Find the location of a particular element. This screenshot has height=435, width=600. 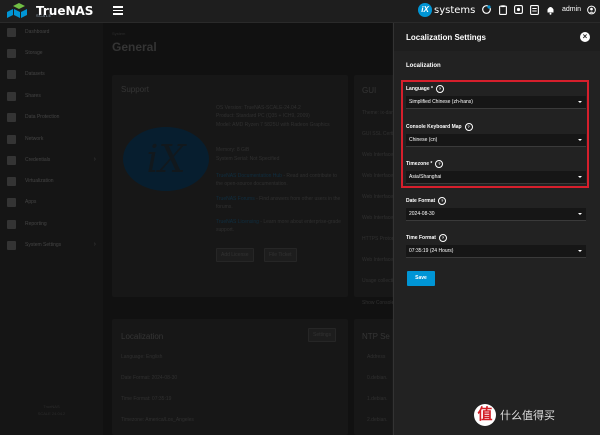

account-icon is located at coordinates (591, 9).